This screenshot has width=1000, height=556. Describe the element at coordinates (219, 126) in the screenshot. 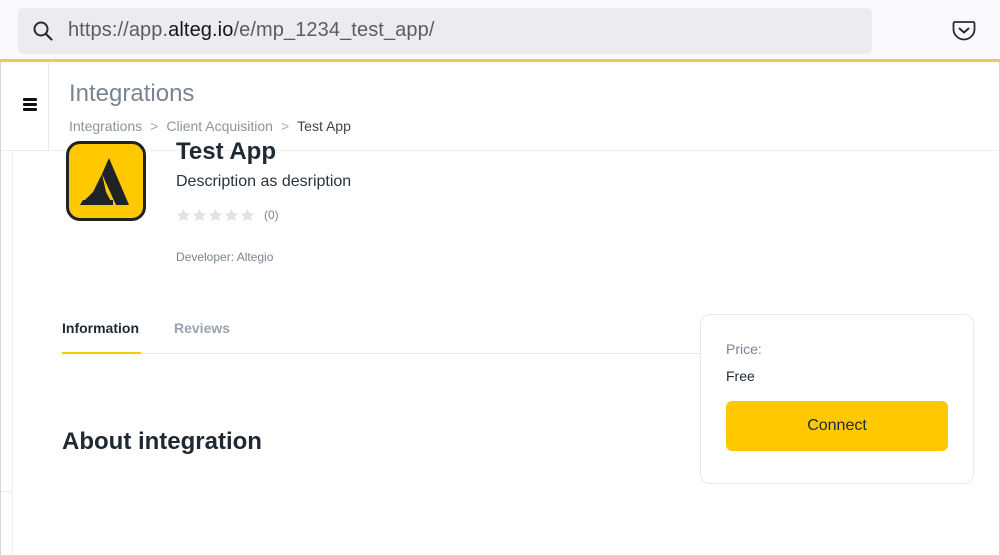

I see `breadcrumb-item-client-acquisition: Client Acquisition` at that location.